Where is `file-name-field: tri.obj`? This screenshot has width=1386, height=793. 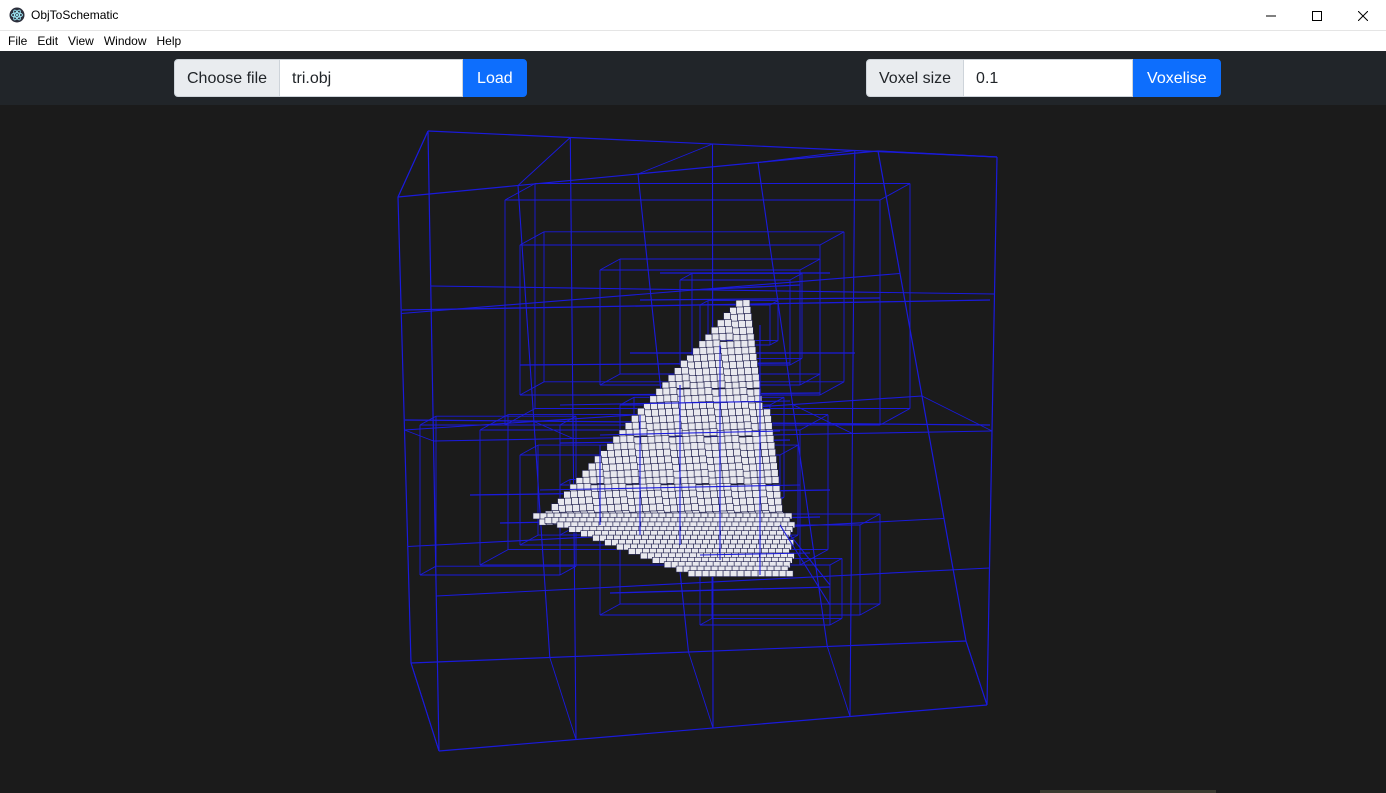
file-name-field: tri.obj is located at coordinates (372, 78).